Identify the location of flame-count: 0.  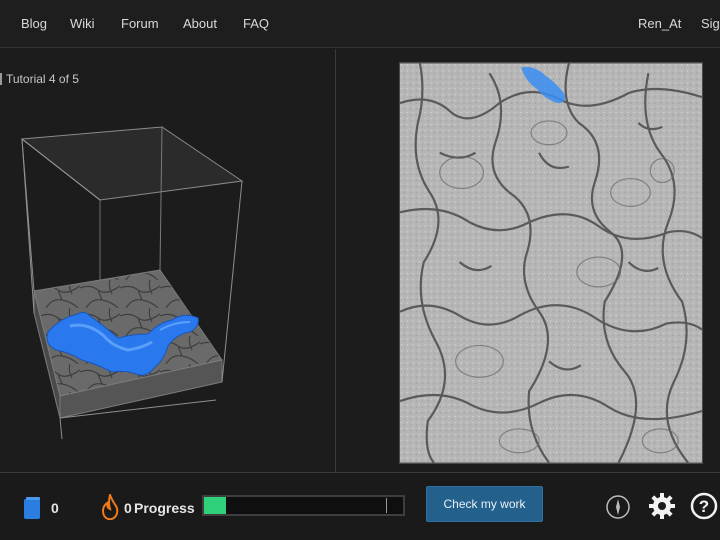
(128, 508).